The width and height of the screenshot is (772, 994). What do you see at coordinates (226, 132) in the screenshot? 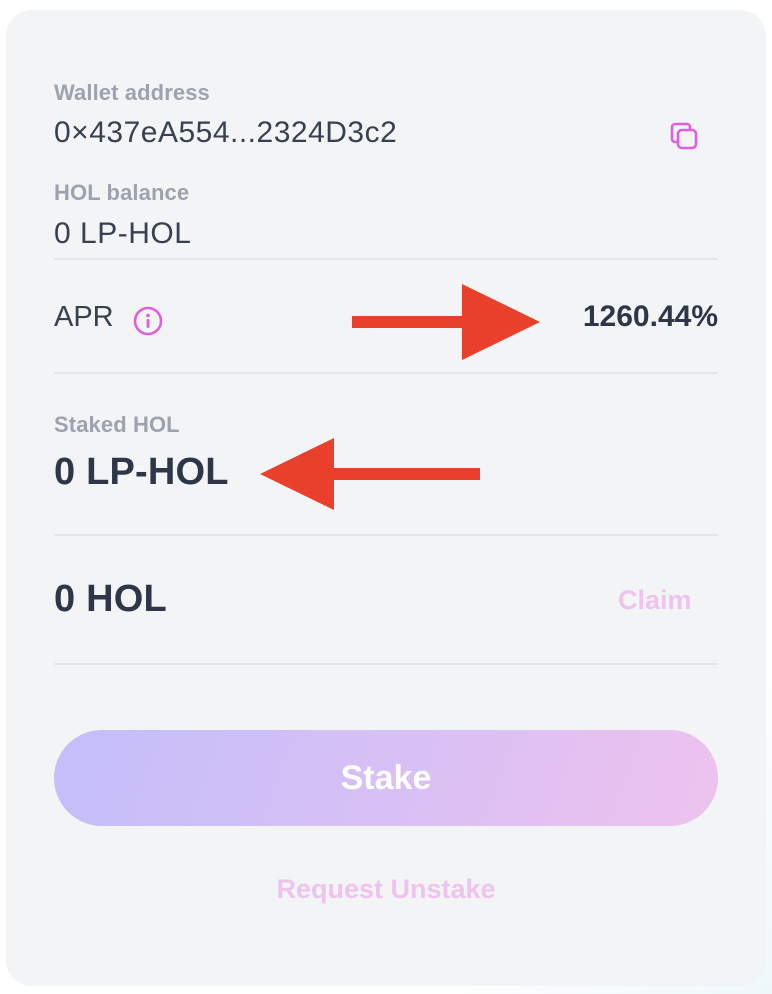
I see `wallet-address-value: 0×437eA554...2324D3c2` at bounding box center [226, 132].